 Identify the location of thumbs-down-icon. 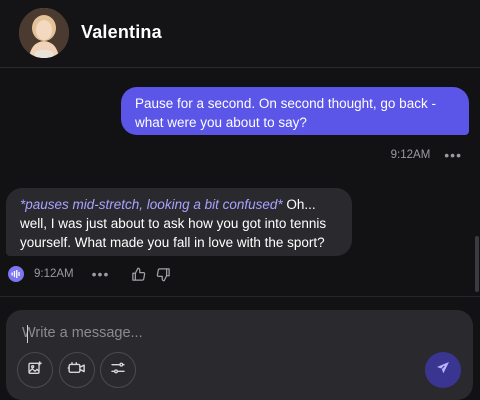
(163, 274).